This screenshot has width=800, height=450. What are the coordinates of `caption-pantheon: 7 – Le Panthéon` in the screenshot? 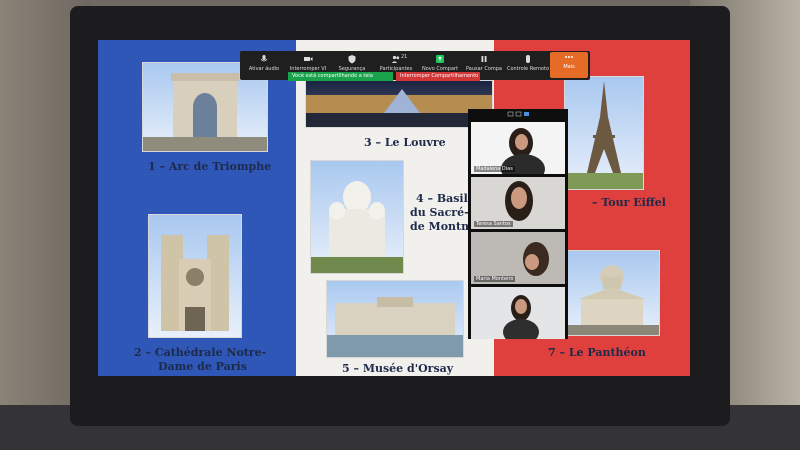 It's located at (597, 352).